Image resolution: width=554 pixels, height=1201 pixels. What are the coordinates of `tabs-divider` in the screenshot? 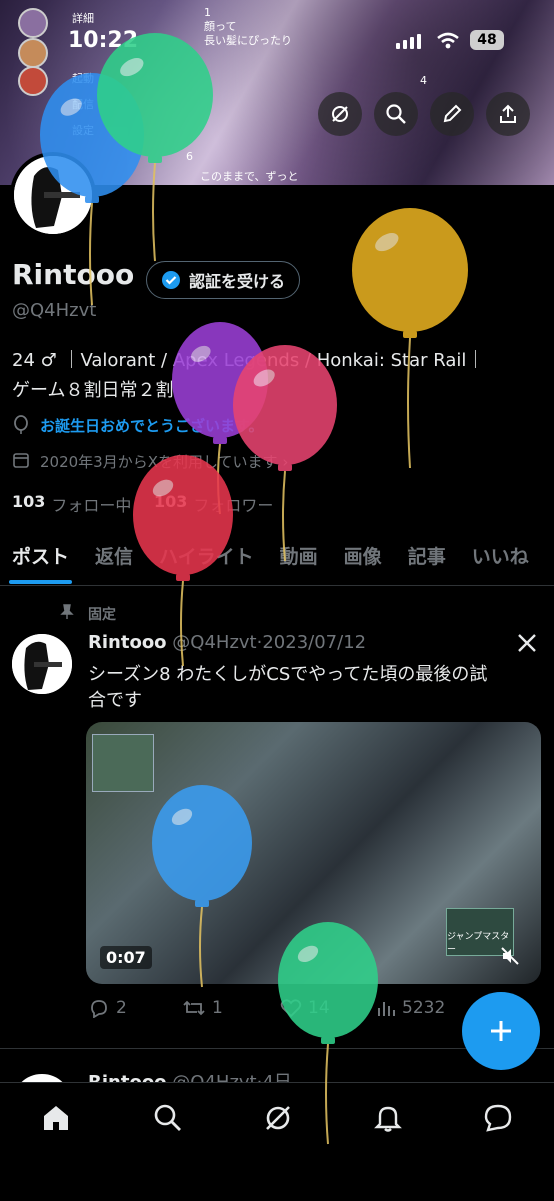 It's located at (277, 585).